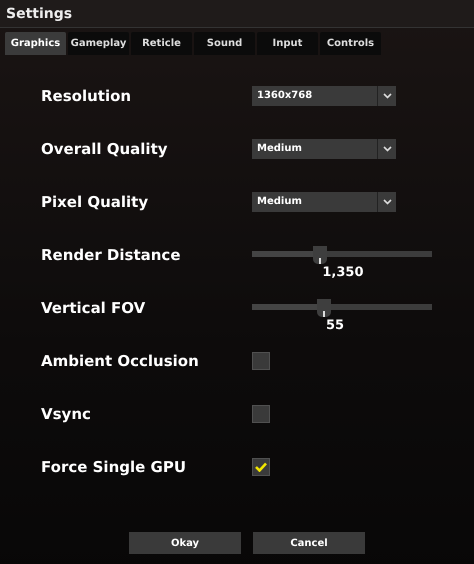 The width and height of the screenshot is (474, 564). Describe the element at coordinates (161, 43) in the screenshot. I see `tab: Reticle` at that location.